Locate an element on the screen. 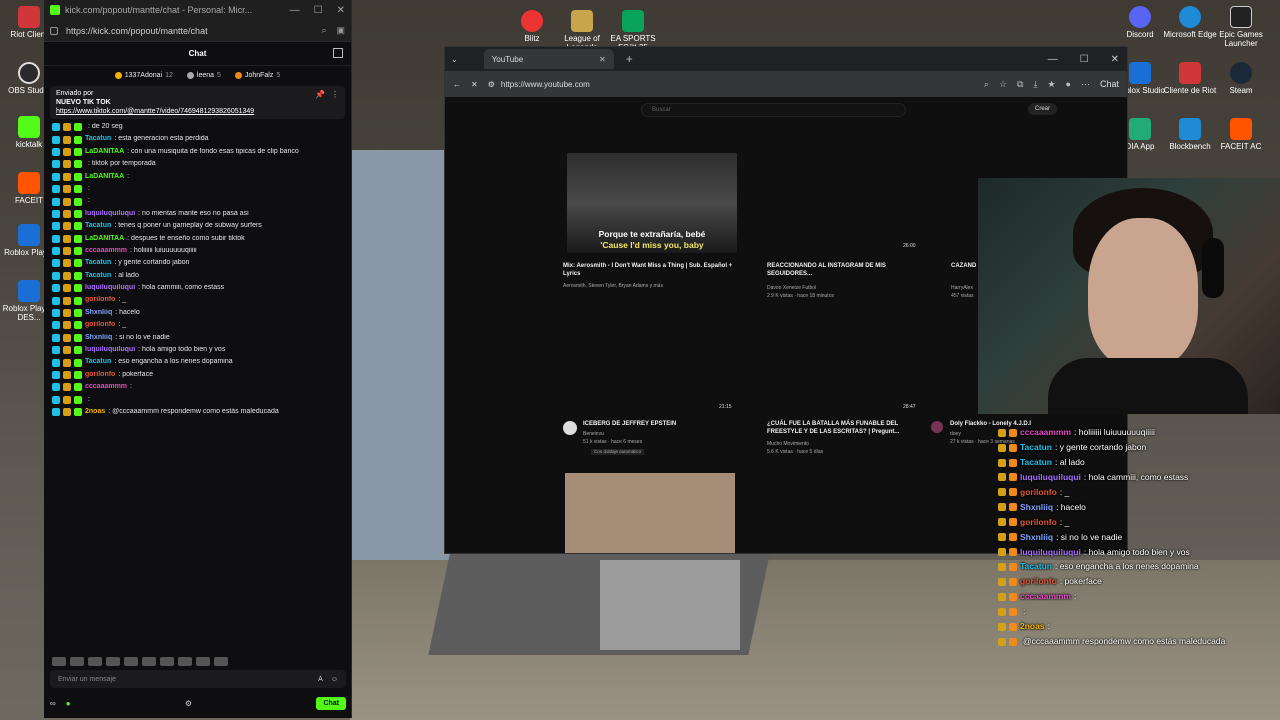 This screenshot has height=720, width=1280. pin-icon: 📌 is located at coordinates (320, 94).